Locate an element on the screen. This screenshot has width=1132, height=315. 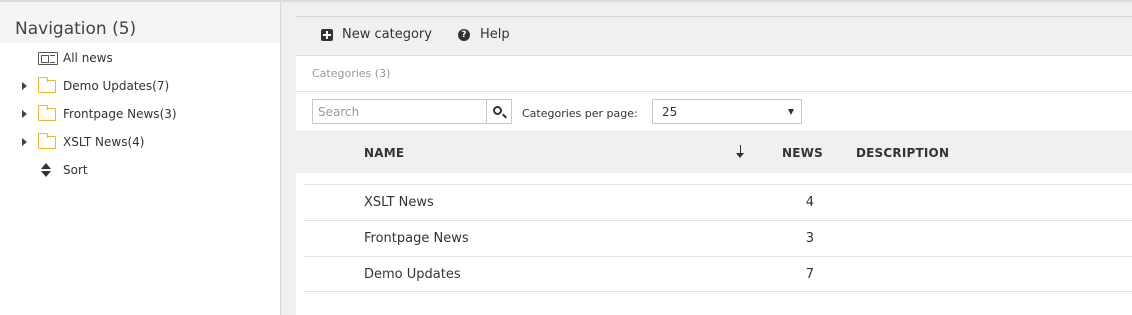
column-header-description: DESCRIPTION is located at coordinates (902, 153).